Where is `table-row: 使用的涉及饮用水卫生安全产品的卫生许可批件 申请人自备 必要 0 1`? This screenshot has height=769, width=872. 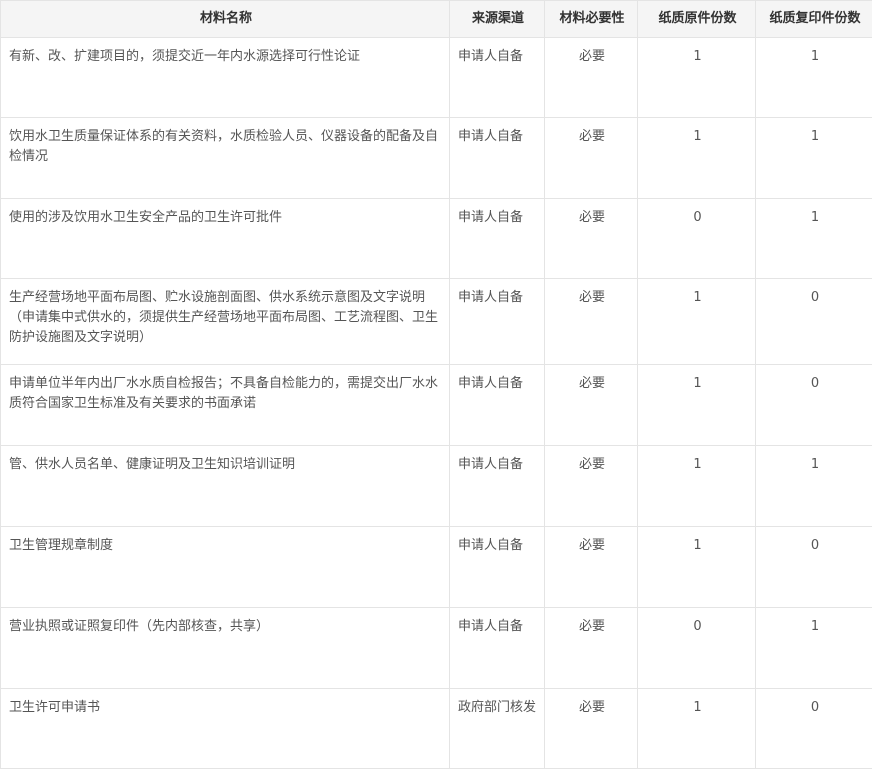
table-row: 使用的涉及饮用水卫生安全产品的卫生许可批件 申请人自备 必要 0 1 is located at coordinates (436, 239).